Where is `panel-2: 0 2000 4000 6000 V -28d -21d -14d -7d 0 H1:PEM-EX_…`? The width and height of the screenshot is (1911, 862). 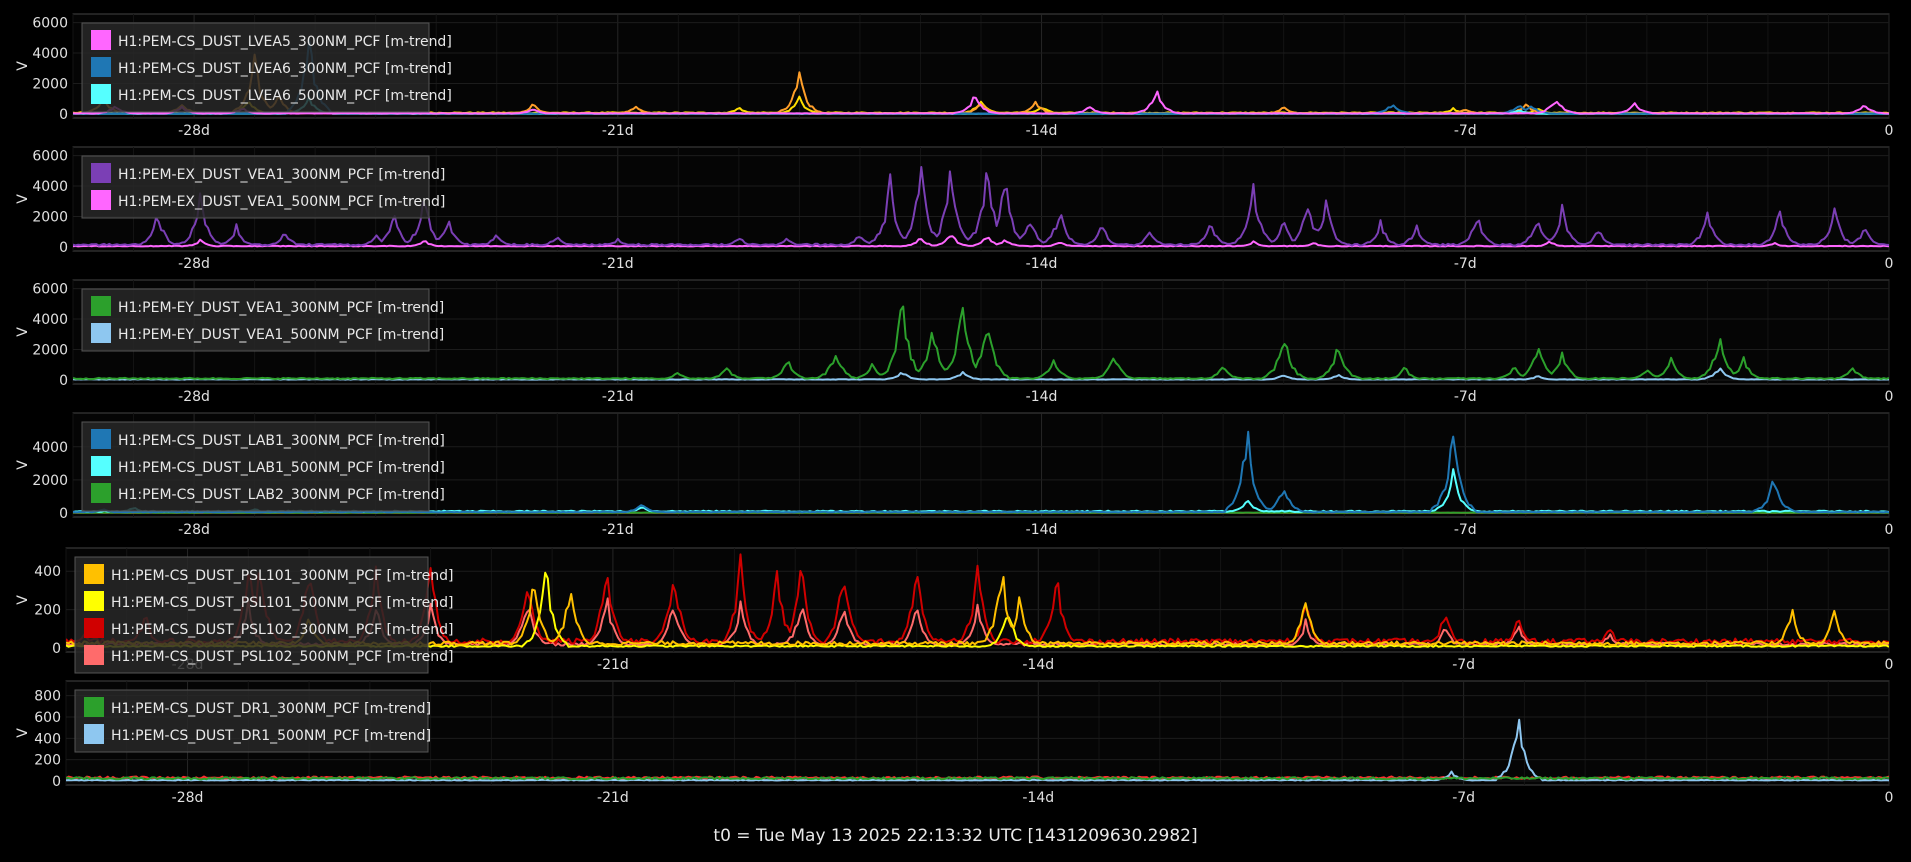 panel-2: 0 2000 4000 6000 V -28d -21d -14d -7d 0 H1:PEM-EX_… is located at coordinates (954, 209).